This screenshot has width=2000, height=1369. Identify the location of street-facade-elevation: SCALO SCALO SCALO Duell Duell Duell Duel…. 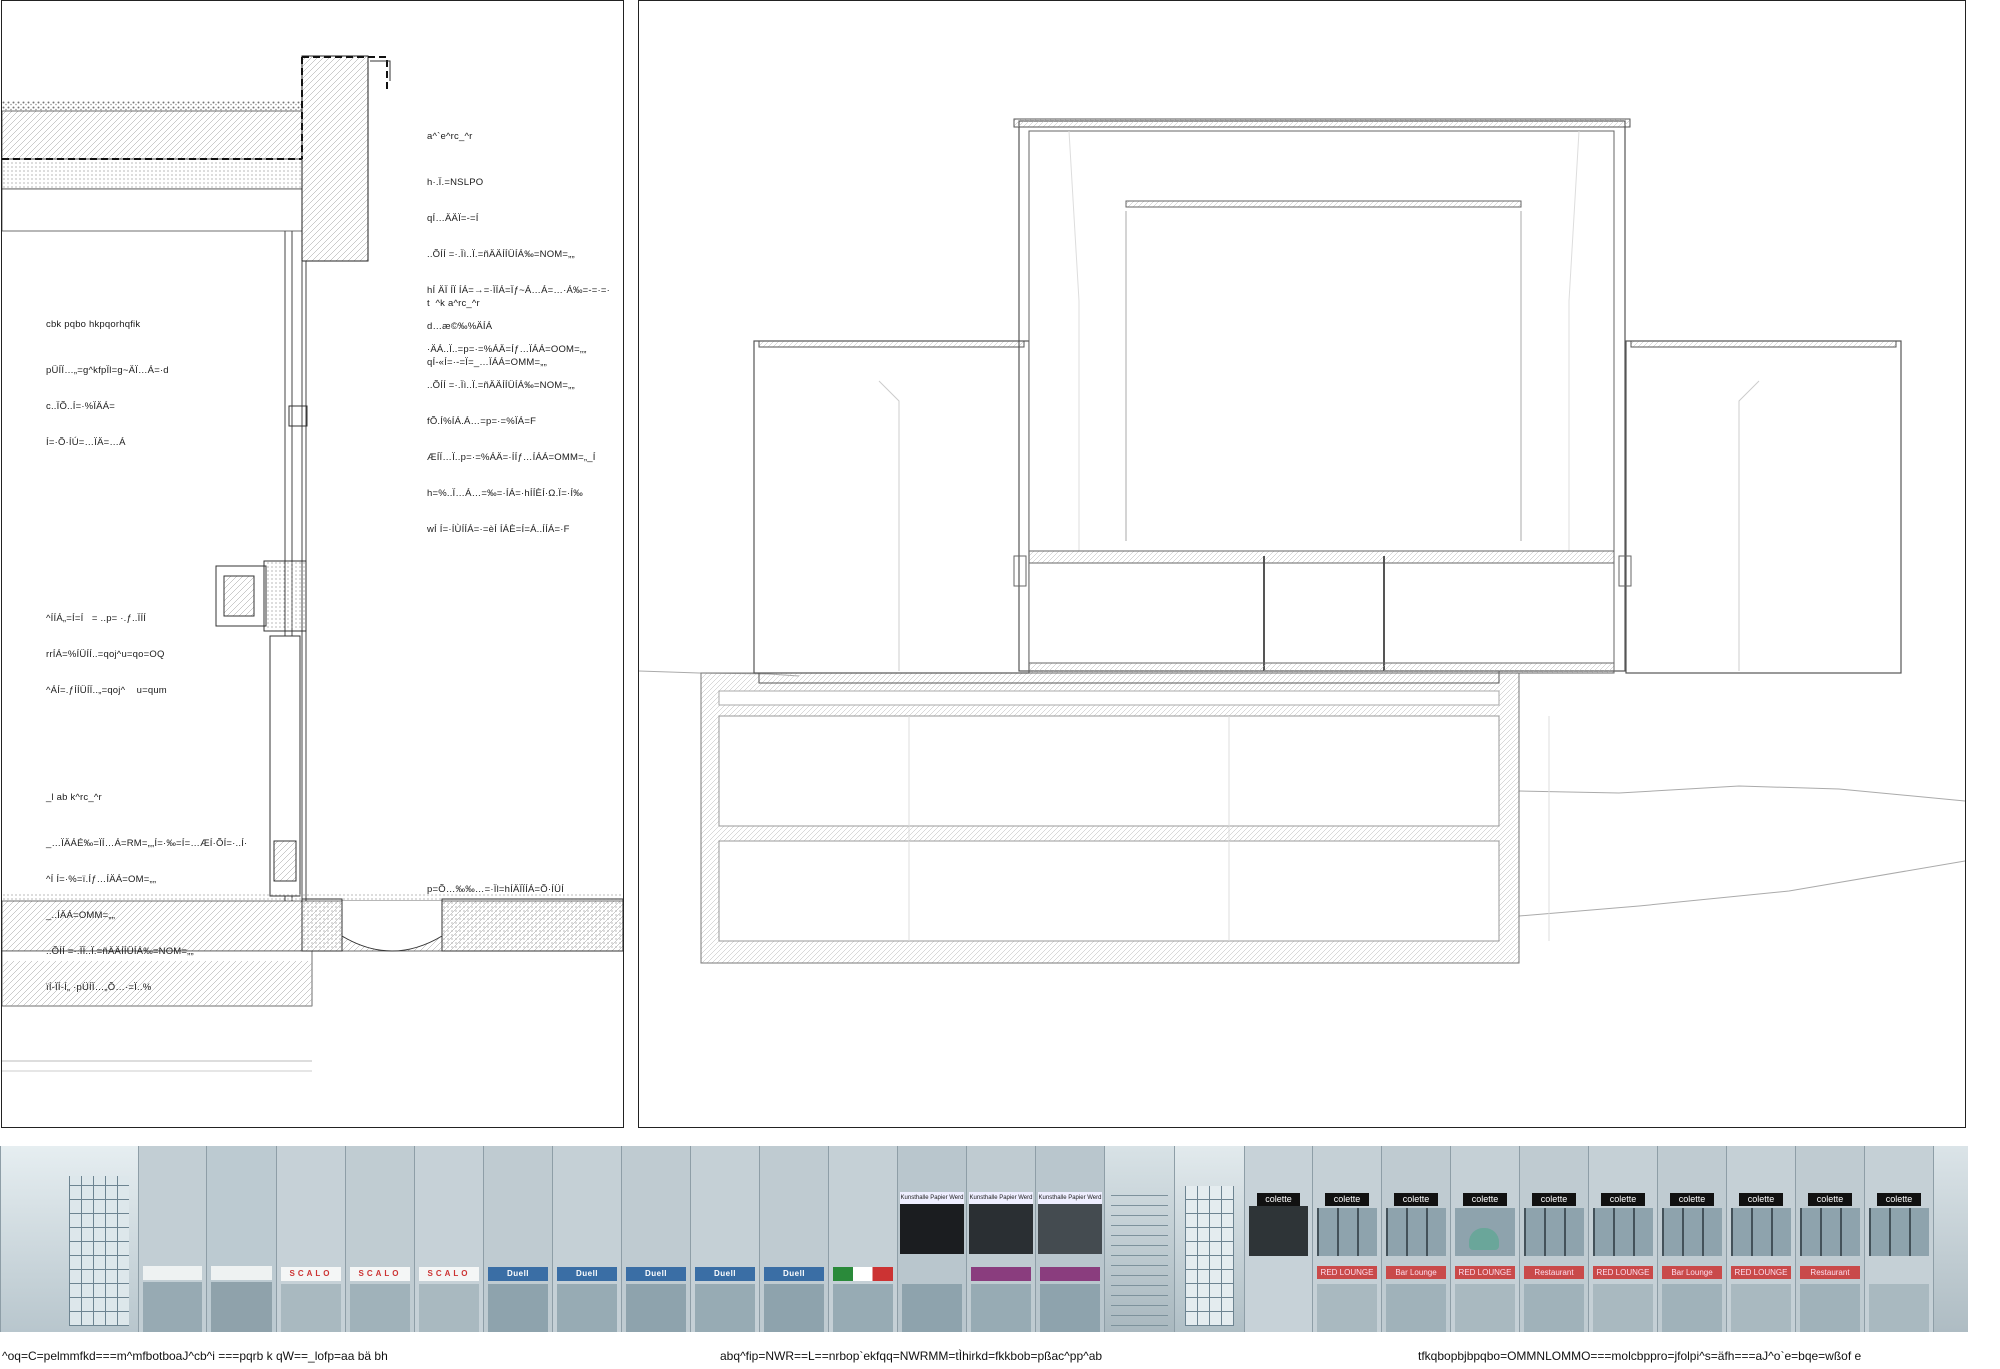
(984, 1239).